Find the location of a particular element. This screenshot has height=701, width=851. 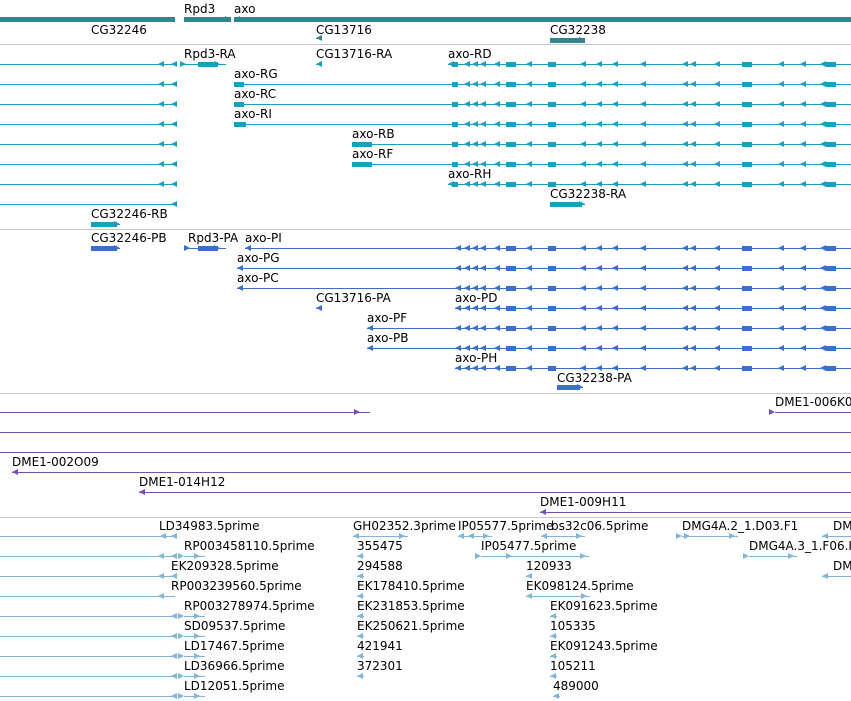

feature-label: EK091623.5prime is located at coordinates (604, 606).